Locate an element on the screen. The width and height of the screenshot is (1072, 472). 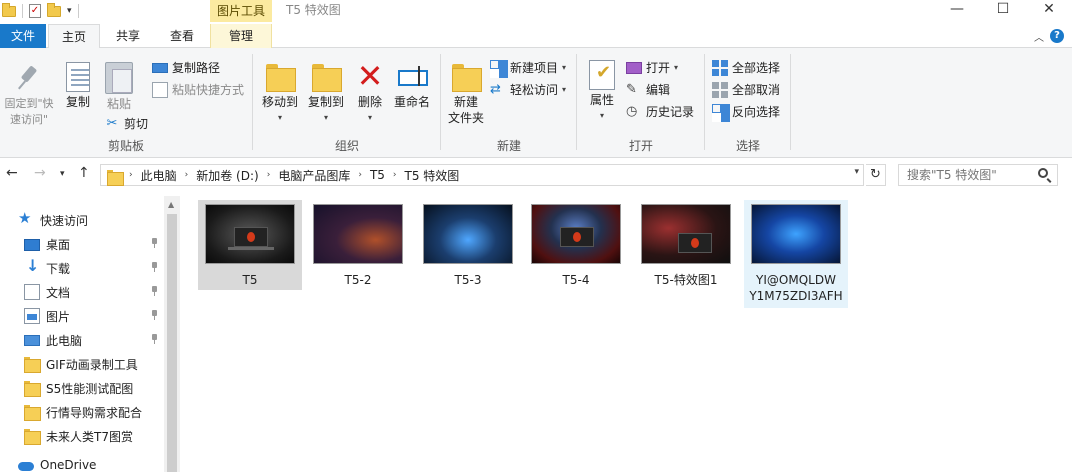
breadcrumb-current: T5 特效图 is located at coordinates (432, 175).